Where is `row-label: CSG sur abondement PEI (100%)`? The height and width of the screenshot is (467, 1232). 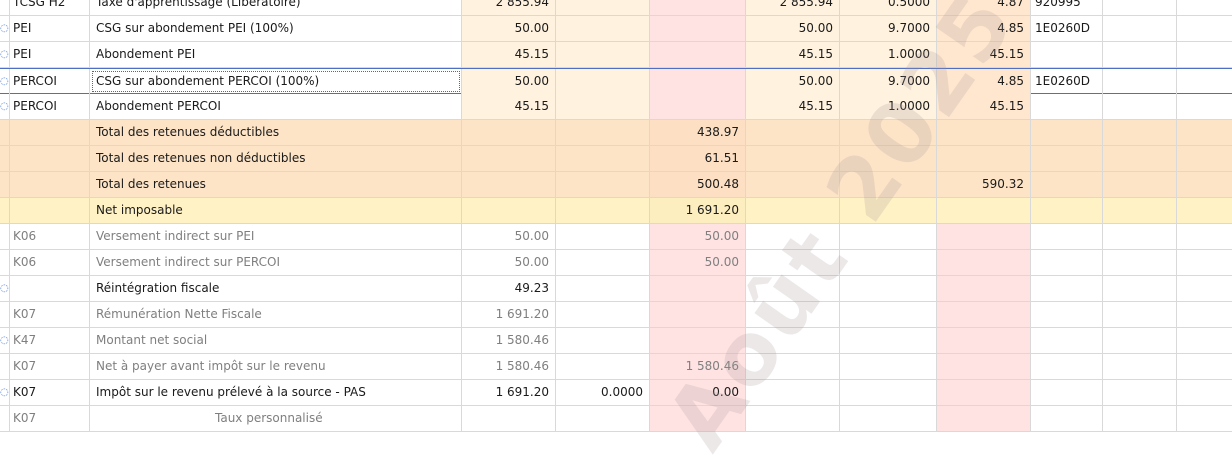
row-label: CSG sur abondement PEI (100%) is located at coordinates (276, 28).